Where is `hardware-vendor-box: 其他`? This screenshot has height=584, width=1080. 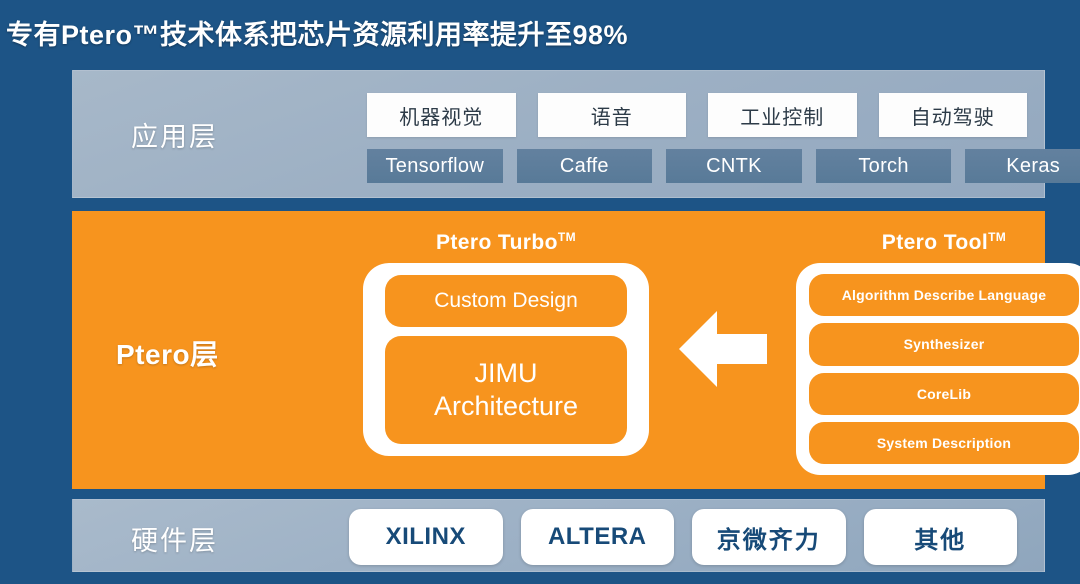 hardware-vendor-box: 其他 is located at coordinates (940, 537).